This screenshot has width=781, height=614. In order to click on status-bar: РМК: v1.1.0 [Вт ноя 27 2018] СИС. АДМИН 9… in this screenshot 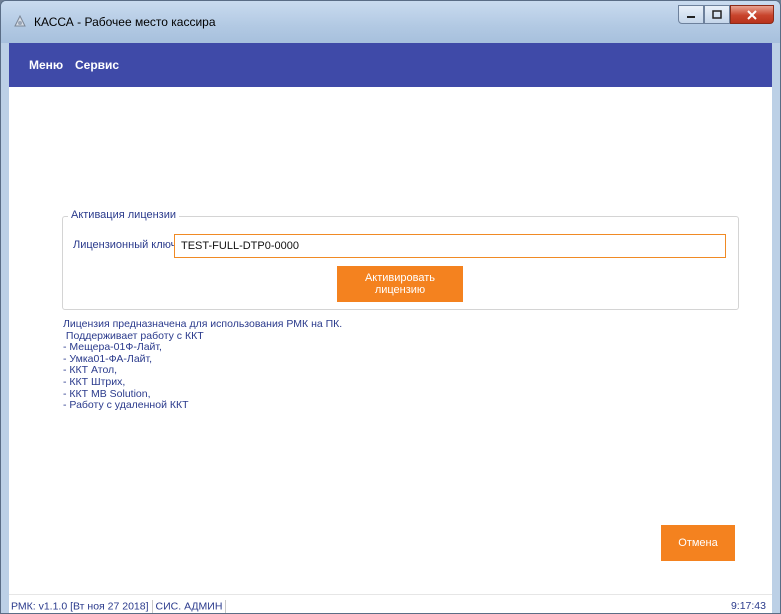, I will do `click(390, 603)`.